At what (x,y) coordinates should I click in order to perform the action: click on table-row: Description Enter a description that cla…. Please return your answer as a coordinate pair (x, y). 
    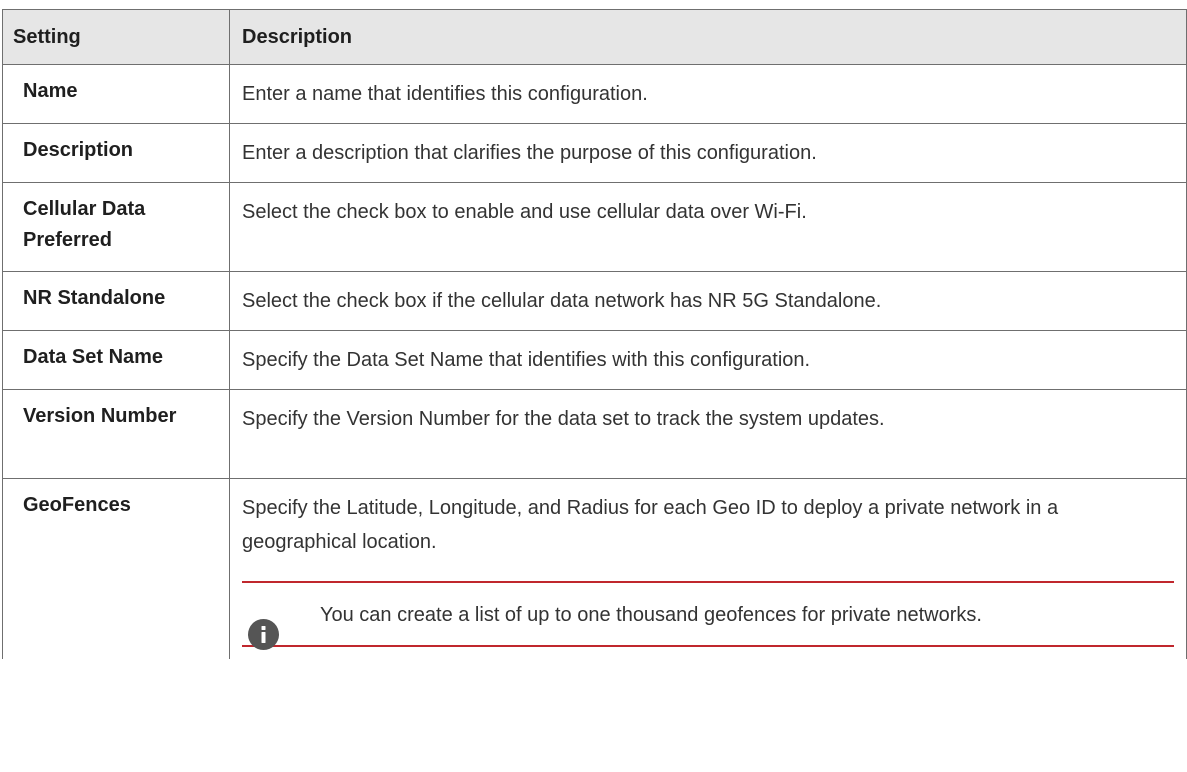
    Looking at the image, I should click on (594, 153).